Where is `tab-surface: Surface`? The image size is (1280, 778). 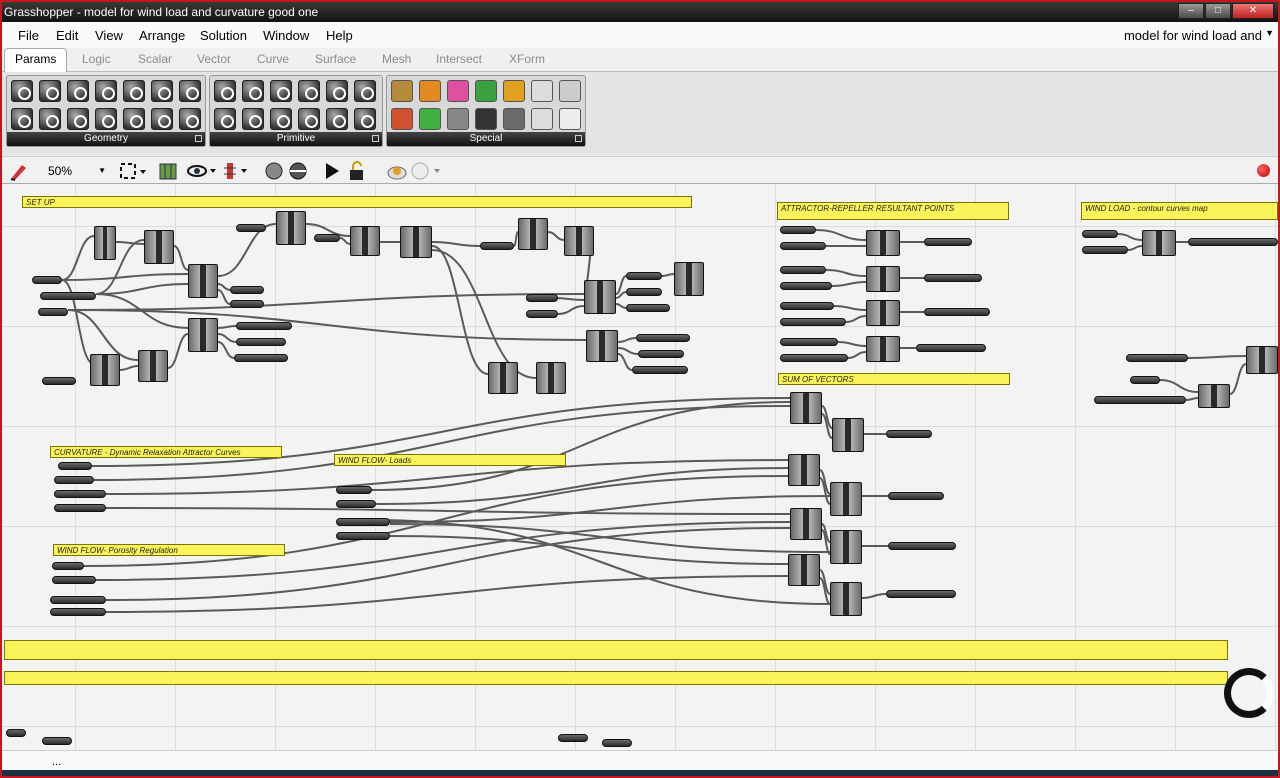
tab-surface: Surface is located at coordinates (335, 59).